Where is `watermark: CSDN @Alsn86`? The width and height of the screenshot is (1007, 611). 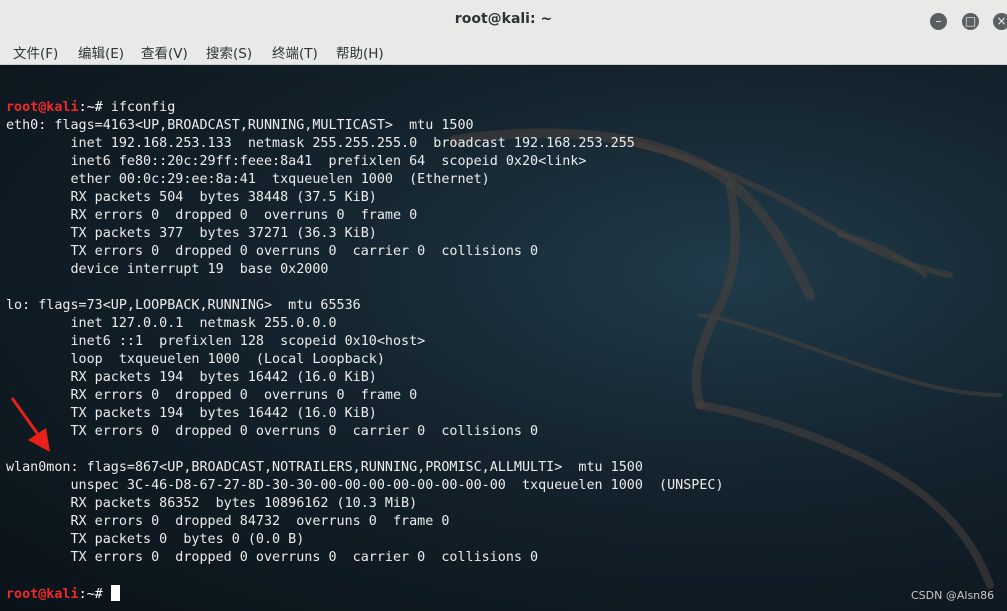
watermark: CSDN @Alsn86 is located at coordinates (953, 595).